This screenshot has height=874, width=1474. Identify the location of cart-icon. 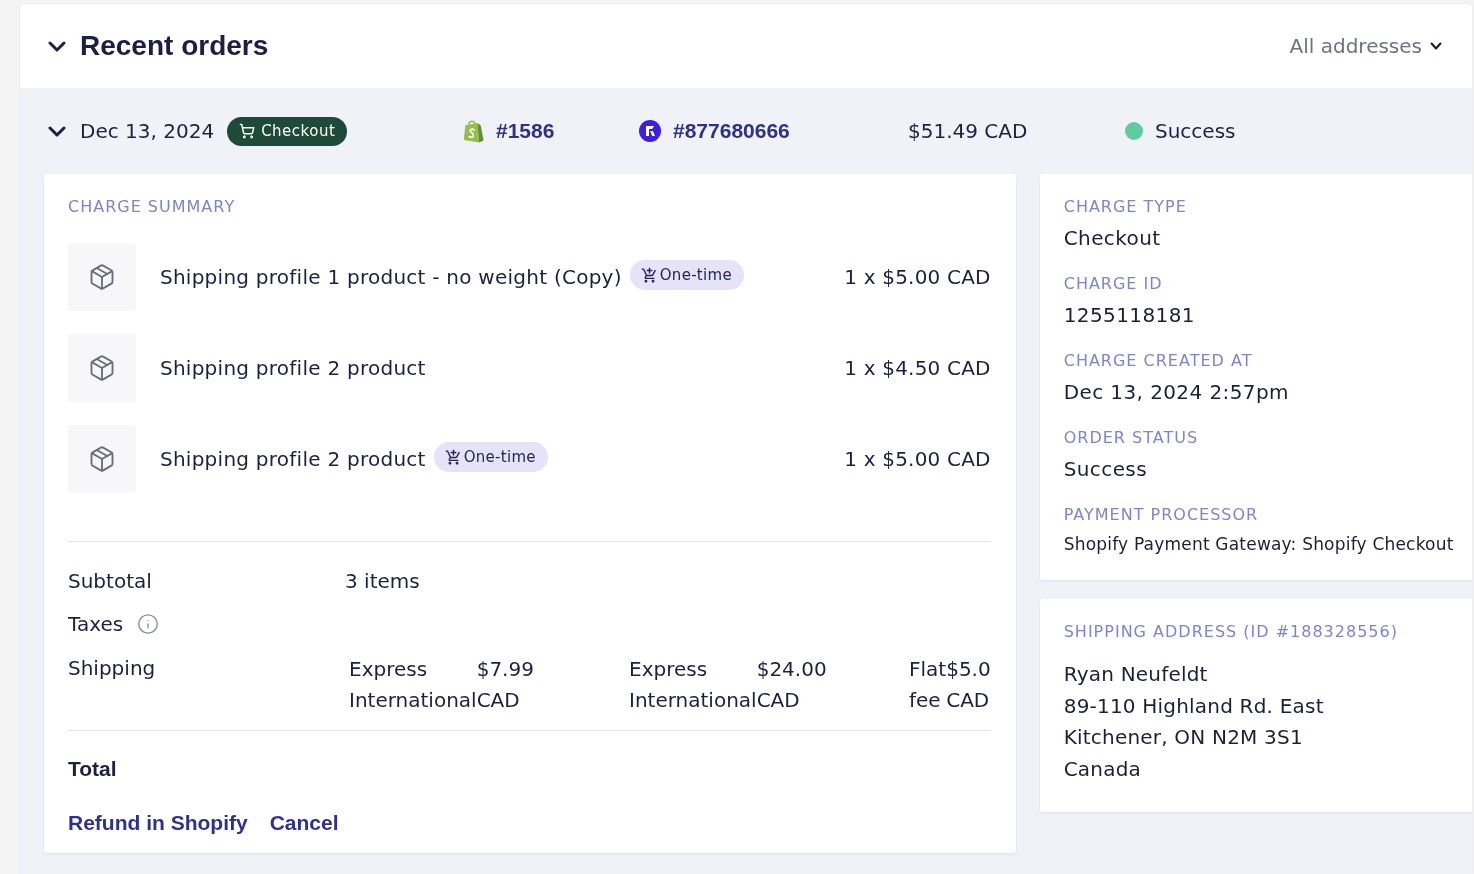
(247, 131).